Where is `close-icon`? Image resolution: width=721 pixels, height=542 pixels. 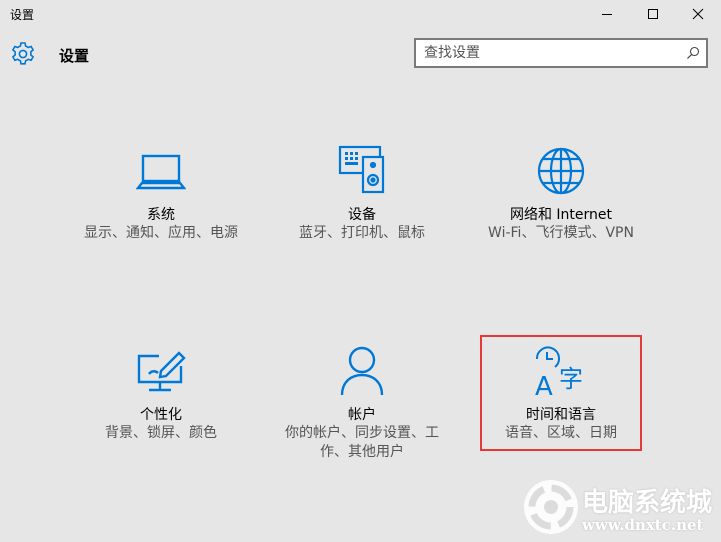
close-icon is located at coordinates (698, 14).